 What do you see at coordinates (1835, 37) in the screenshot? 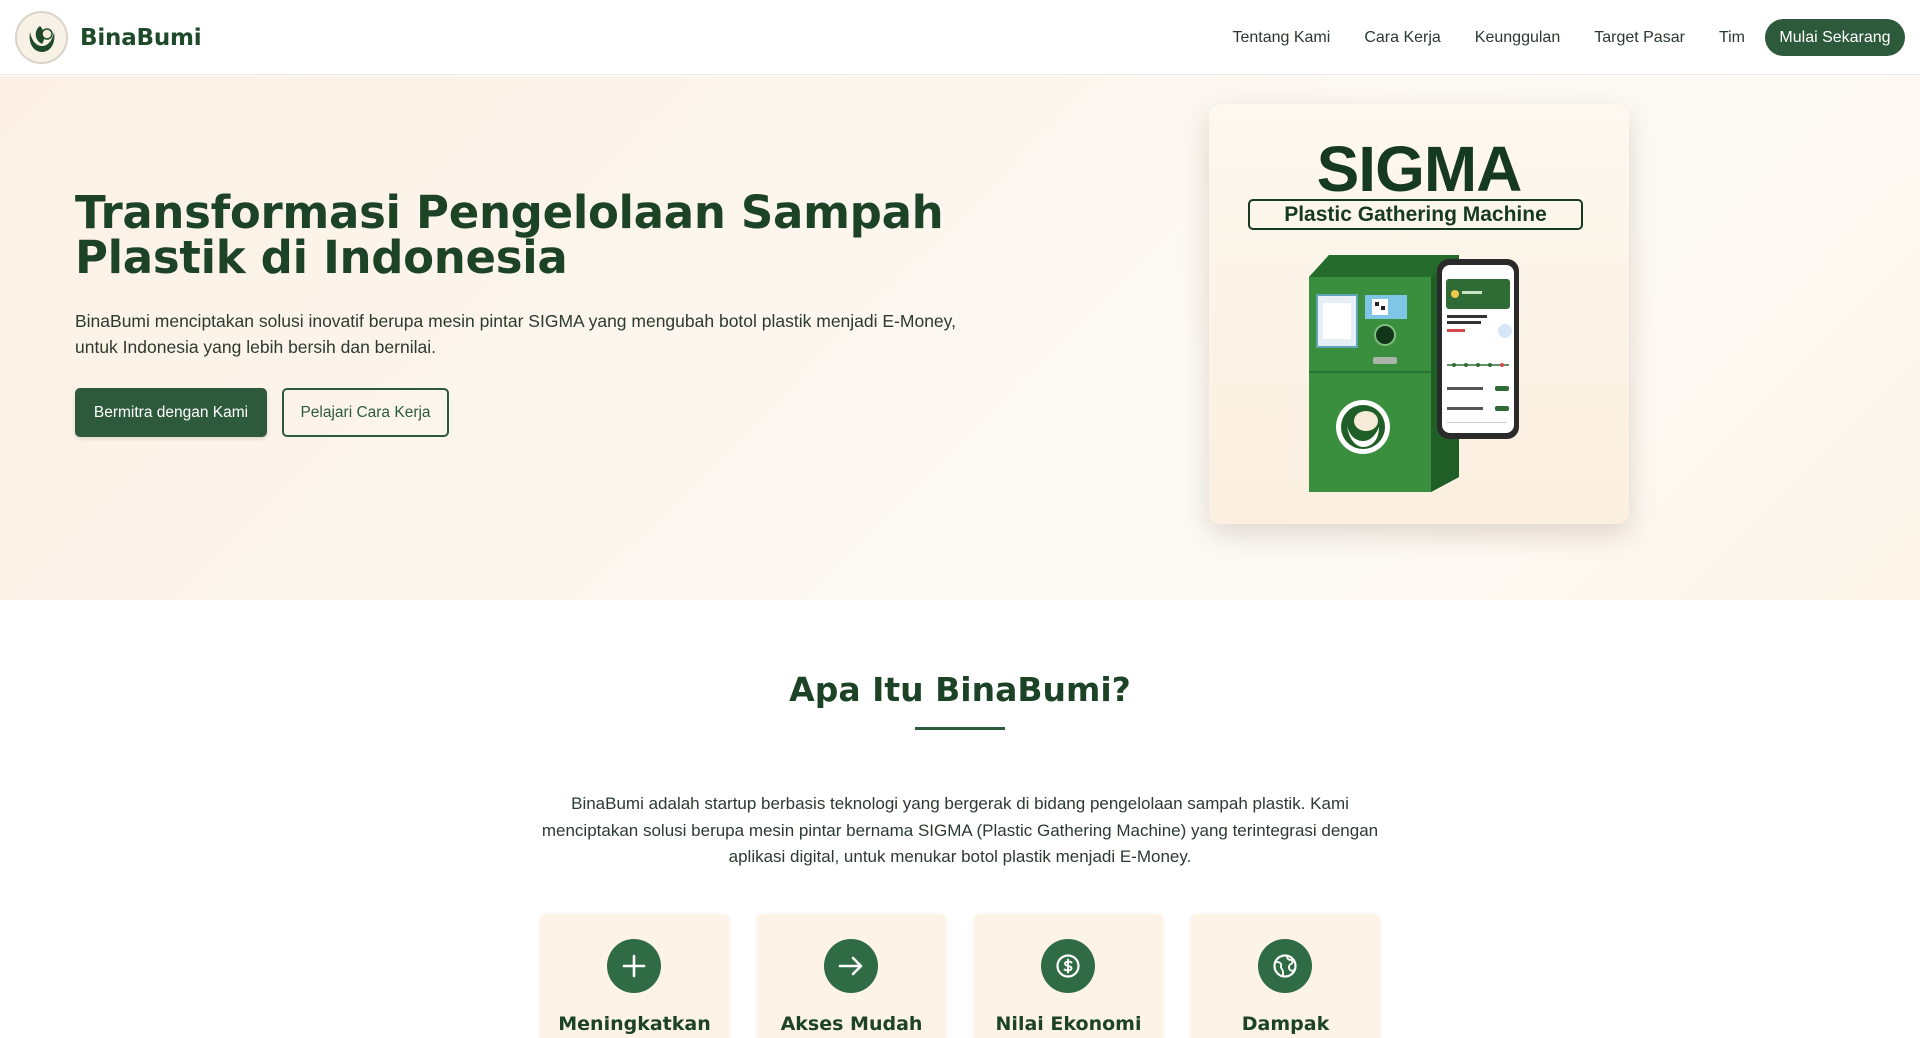
I see `mulai-sekarang-button: Mulai Sekarang` at bounding box center [1835, 37].